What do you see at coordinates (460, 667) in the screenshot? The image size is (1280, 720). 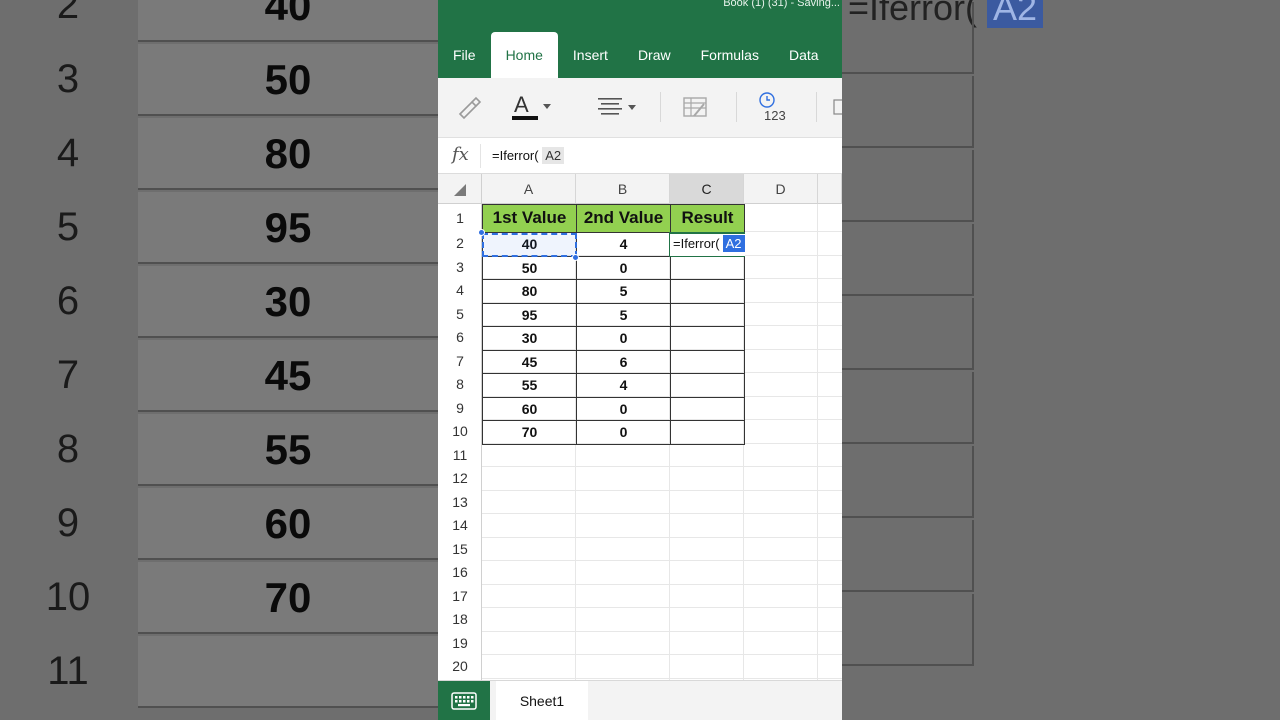 I see `row-header-20: 20` at bounding box center [460, 667].